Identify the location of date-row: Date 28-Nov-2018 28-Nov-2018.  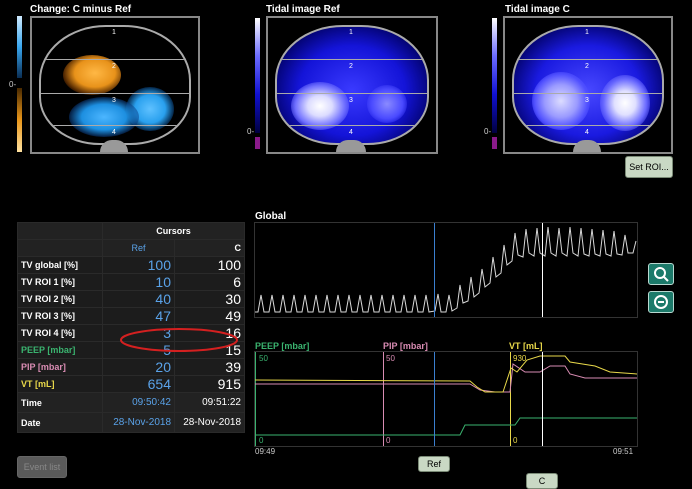
(131, 422).